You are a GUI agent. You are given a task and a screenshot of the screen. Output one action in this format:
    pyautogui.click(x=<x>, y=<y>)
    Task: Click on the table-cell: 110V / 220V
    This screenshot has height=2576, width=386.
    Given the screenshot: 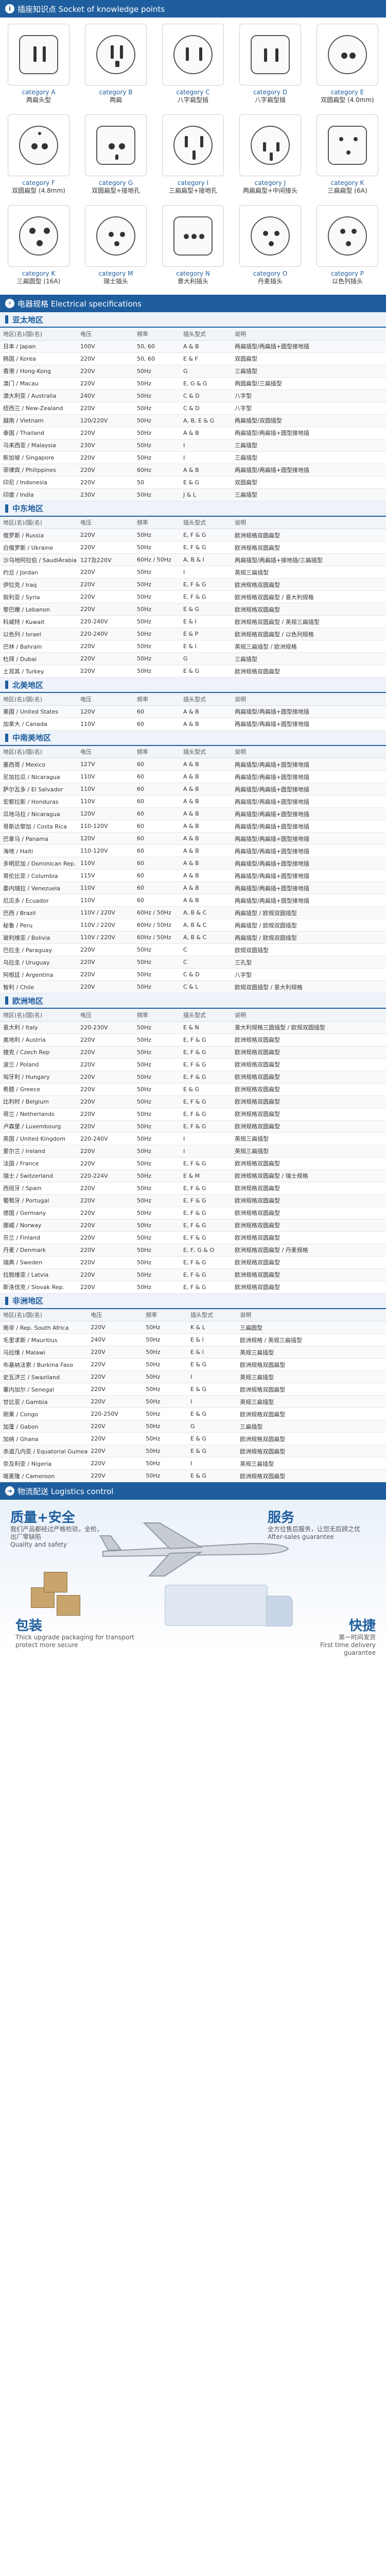 What is the action you would take?
    pyautogui.click(x=106, y=937)
    